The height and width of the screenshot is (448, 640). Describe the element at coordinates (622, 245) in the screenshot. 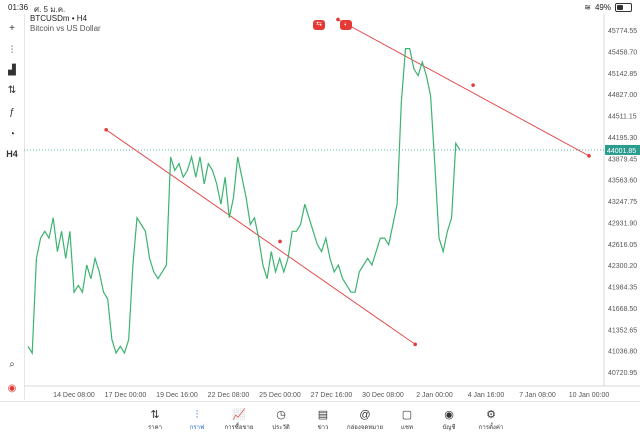

I see `y-tick-label: 42616.05` at that location.